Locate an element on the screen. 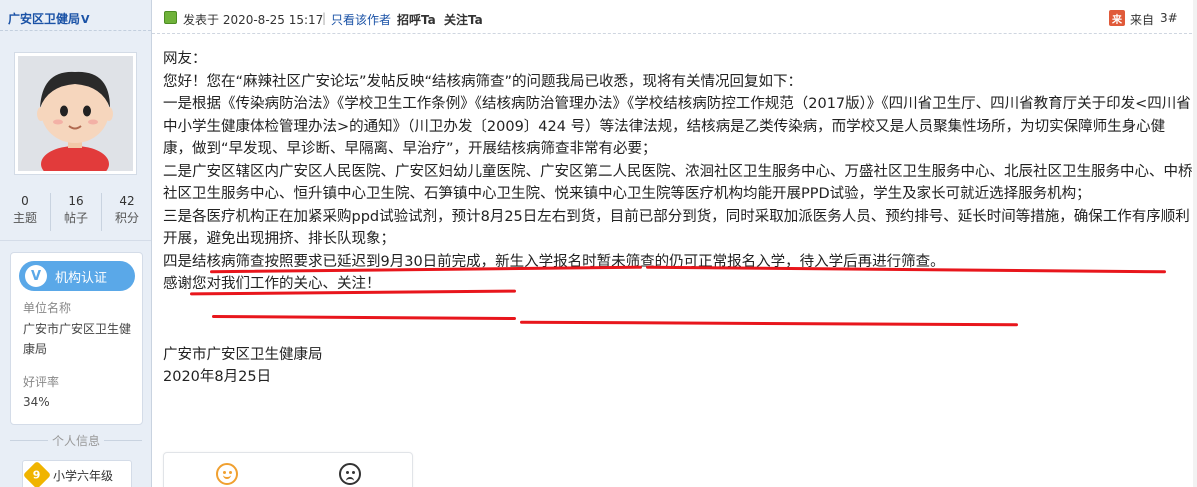  only-author-link: 只看该作者 is located at coordinates (361, 19).